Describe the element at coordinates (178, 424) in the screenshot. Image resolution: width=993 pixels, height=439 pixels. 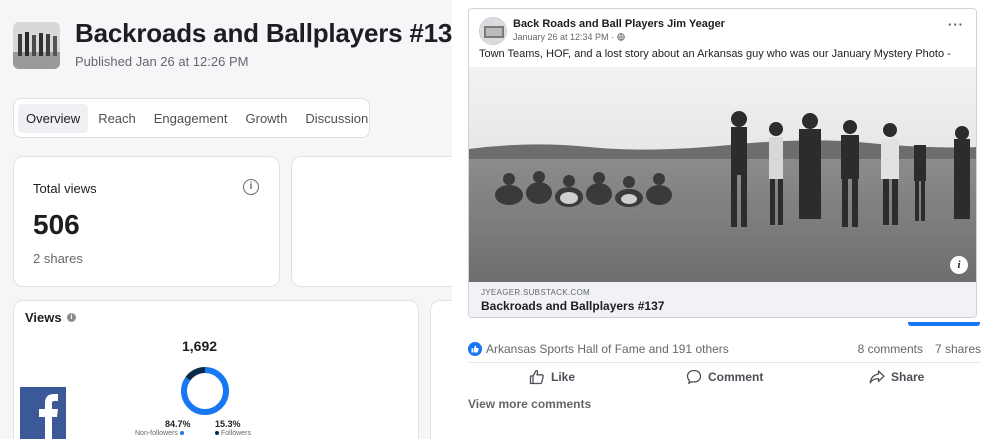
I see `non-followers-percent: 84.7%` at that location.